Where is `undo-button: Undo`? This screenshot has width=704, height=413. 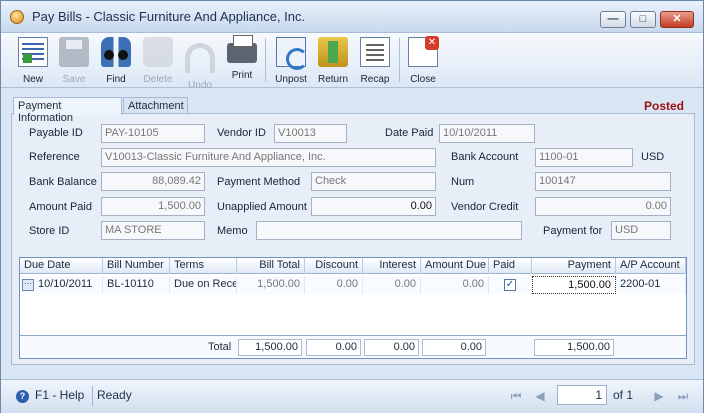
undo-button: Undo is located at coordinates (200, 63).